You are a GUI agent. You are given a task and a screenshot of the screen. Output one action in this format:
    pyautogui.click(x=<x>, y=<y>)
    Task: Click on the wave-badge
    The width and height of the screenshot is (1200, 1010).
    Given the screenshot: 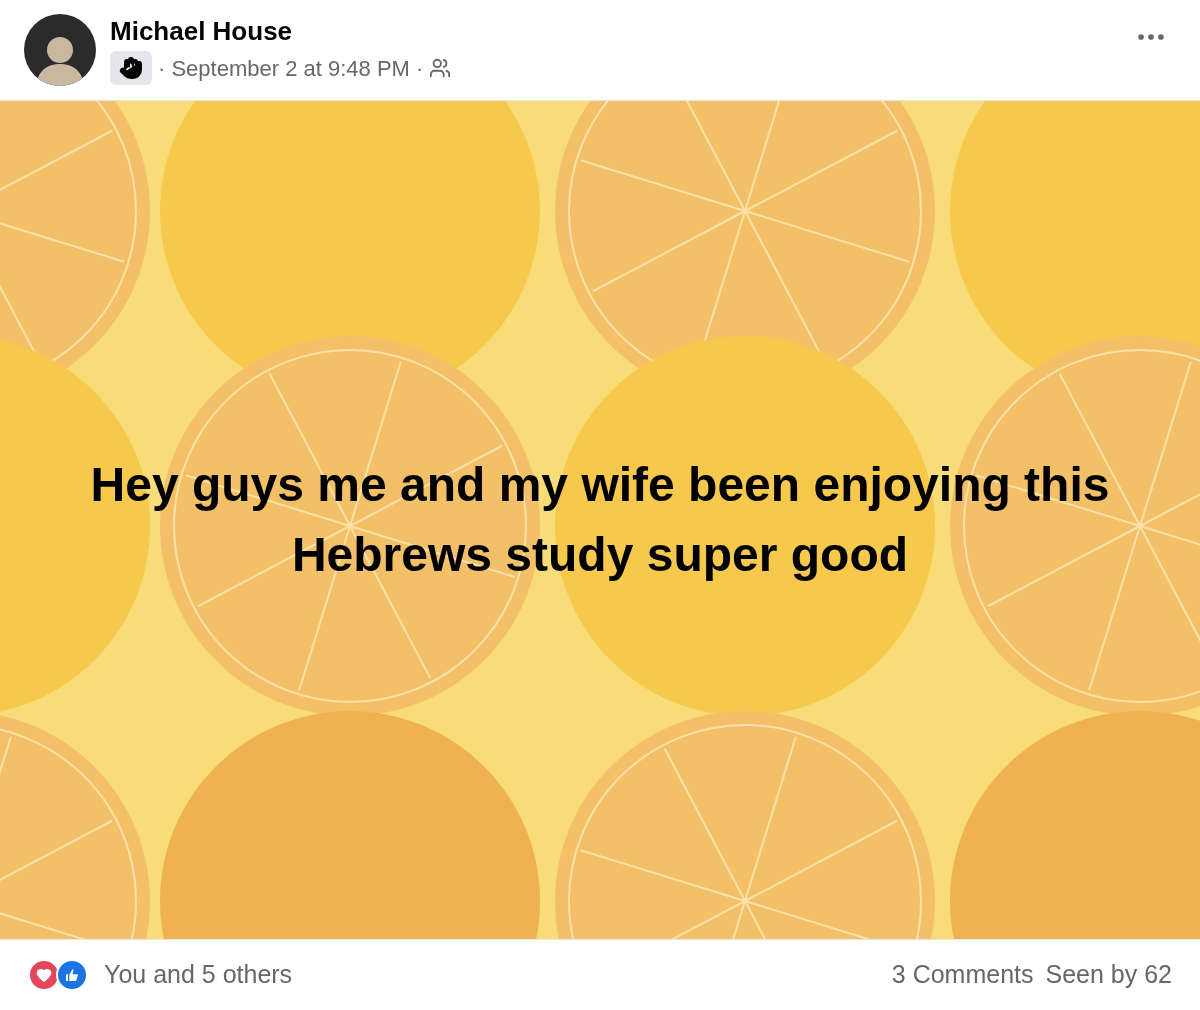 What is the action you would take?
    pyautogui.click(x=131, y=68)
    